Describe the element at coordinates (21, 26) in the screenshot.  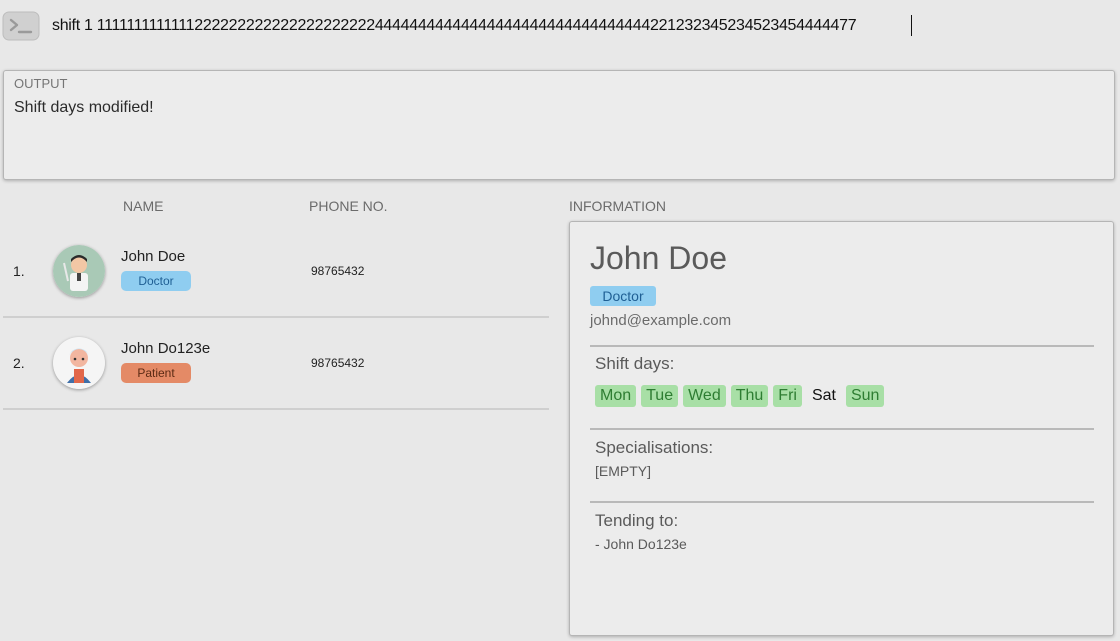
I see `terminal-icon` at that location.